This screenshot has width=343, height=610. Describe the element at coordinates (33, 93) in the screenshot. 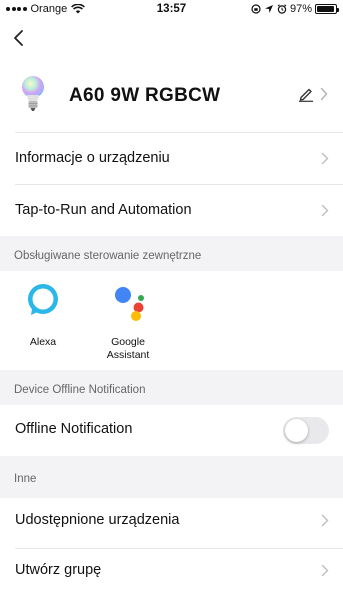

I see `rgb-bulb-icon` at that location.